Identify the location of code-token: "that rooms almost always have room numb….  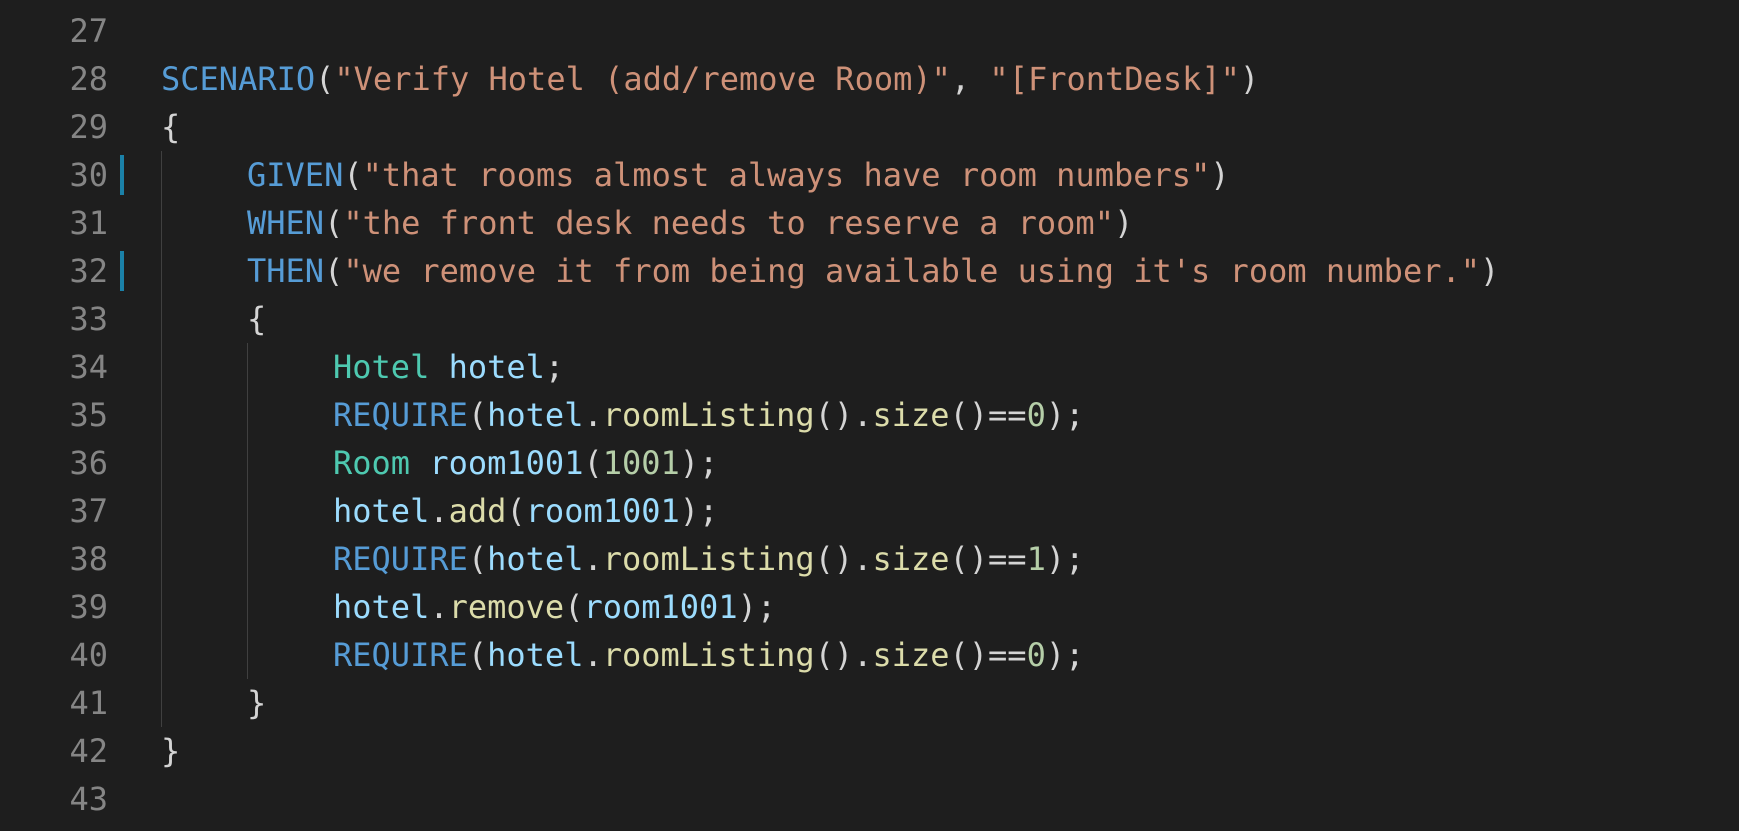
(786, 175).